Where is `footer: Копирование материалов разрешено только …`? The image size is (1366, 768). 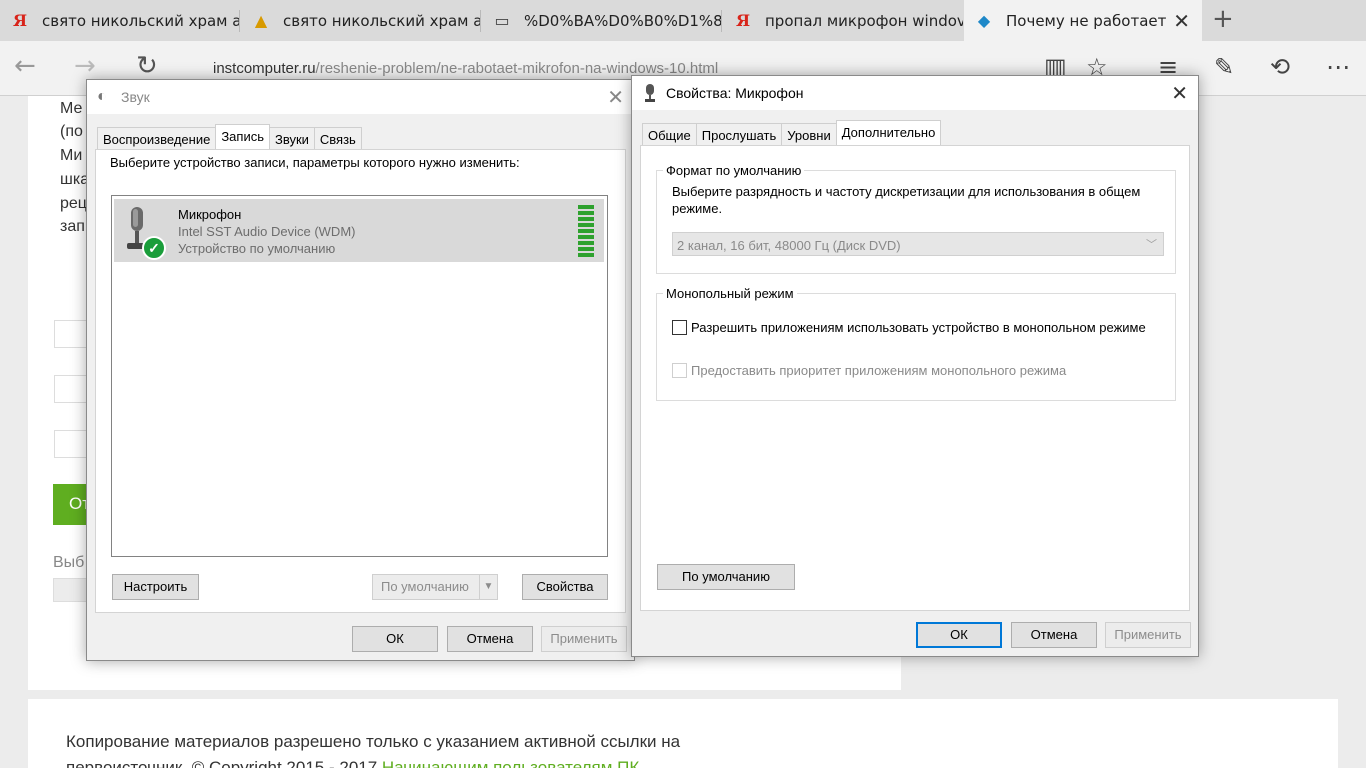
footer: Копирование материалов разрешено только … is located at coordinates (683, 733).